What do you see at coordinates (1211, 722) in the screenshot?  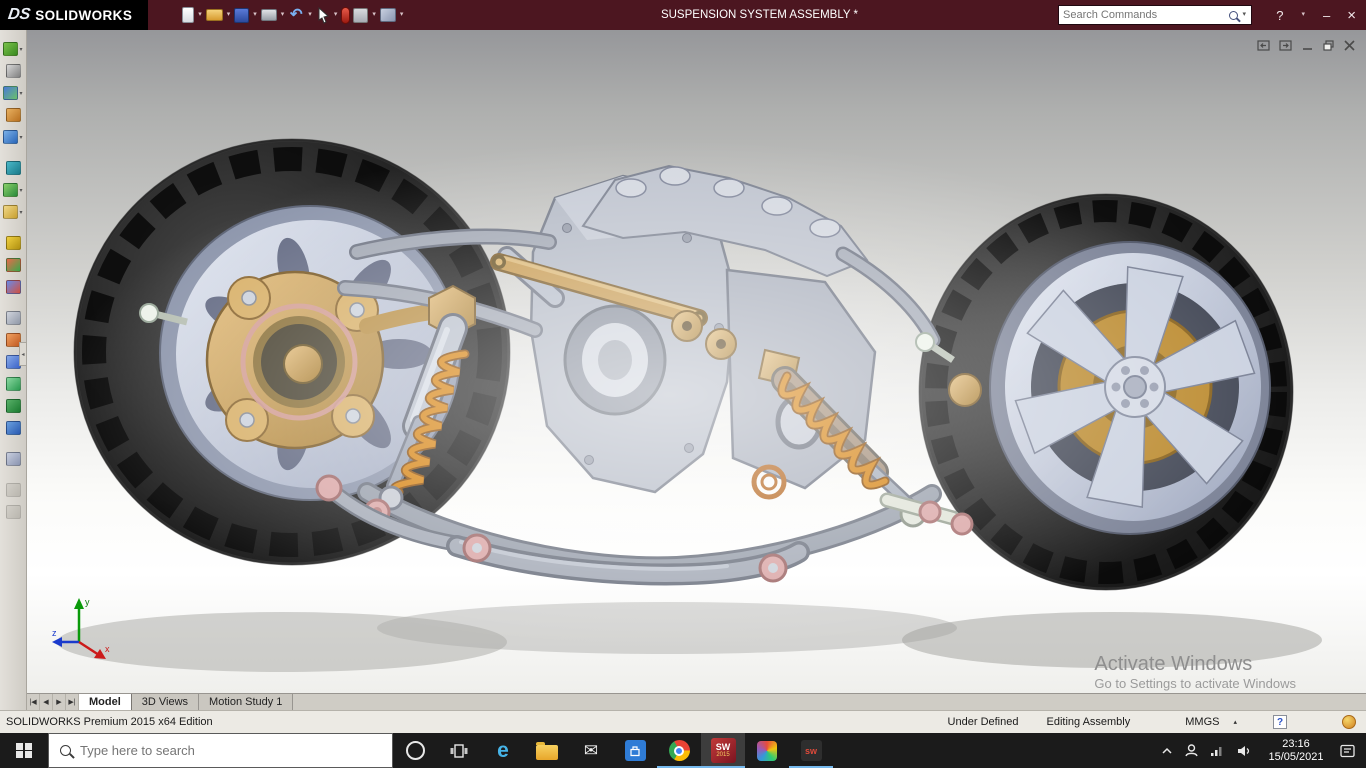 I see `units-selector: MMGS ▴` at bounding box center [1211, 722].